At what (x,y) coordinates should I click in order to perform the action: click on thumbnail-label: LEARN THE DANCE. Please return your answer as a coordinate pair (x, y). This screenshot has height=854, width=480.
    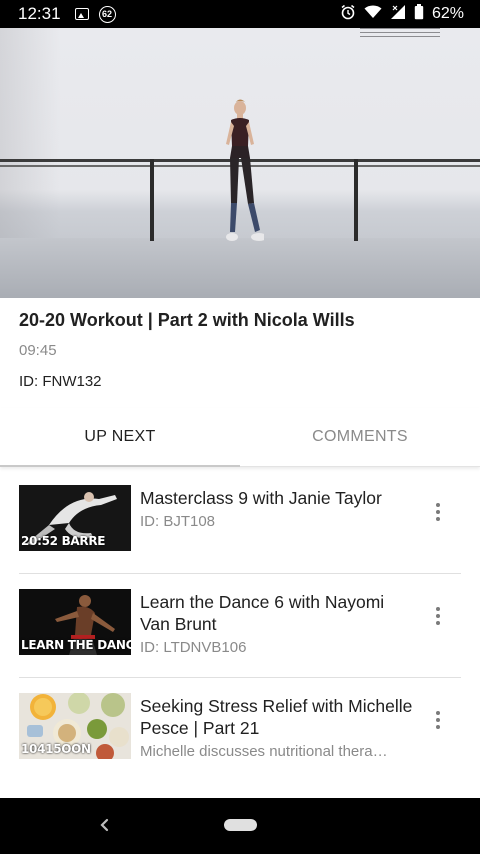
    Looking at the image, I should click on (76, 645).